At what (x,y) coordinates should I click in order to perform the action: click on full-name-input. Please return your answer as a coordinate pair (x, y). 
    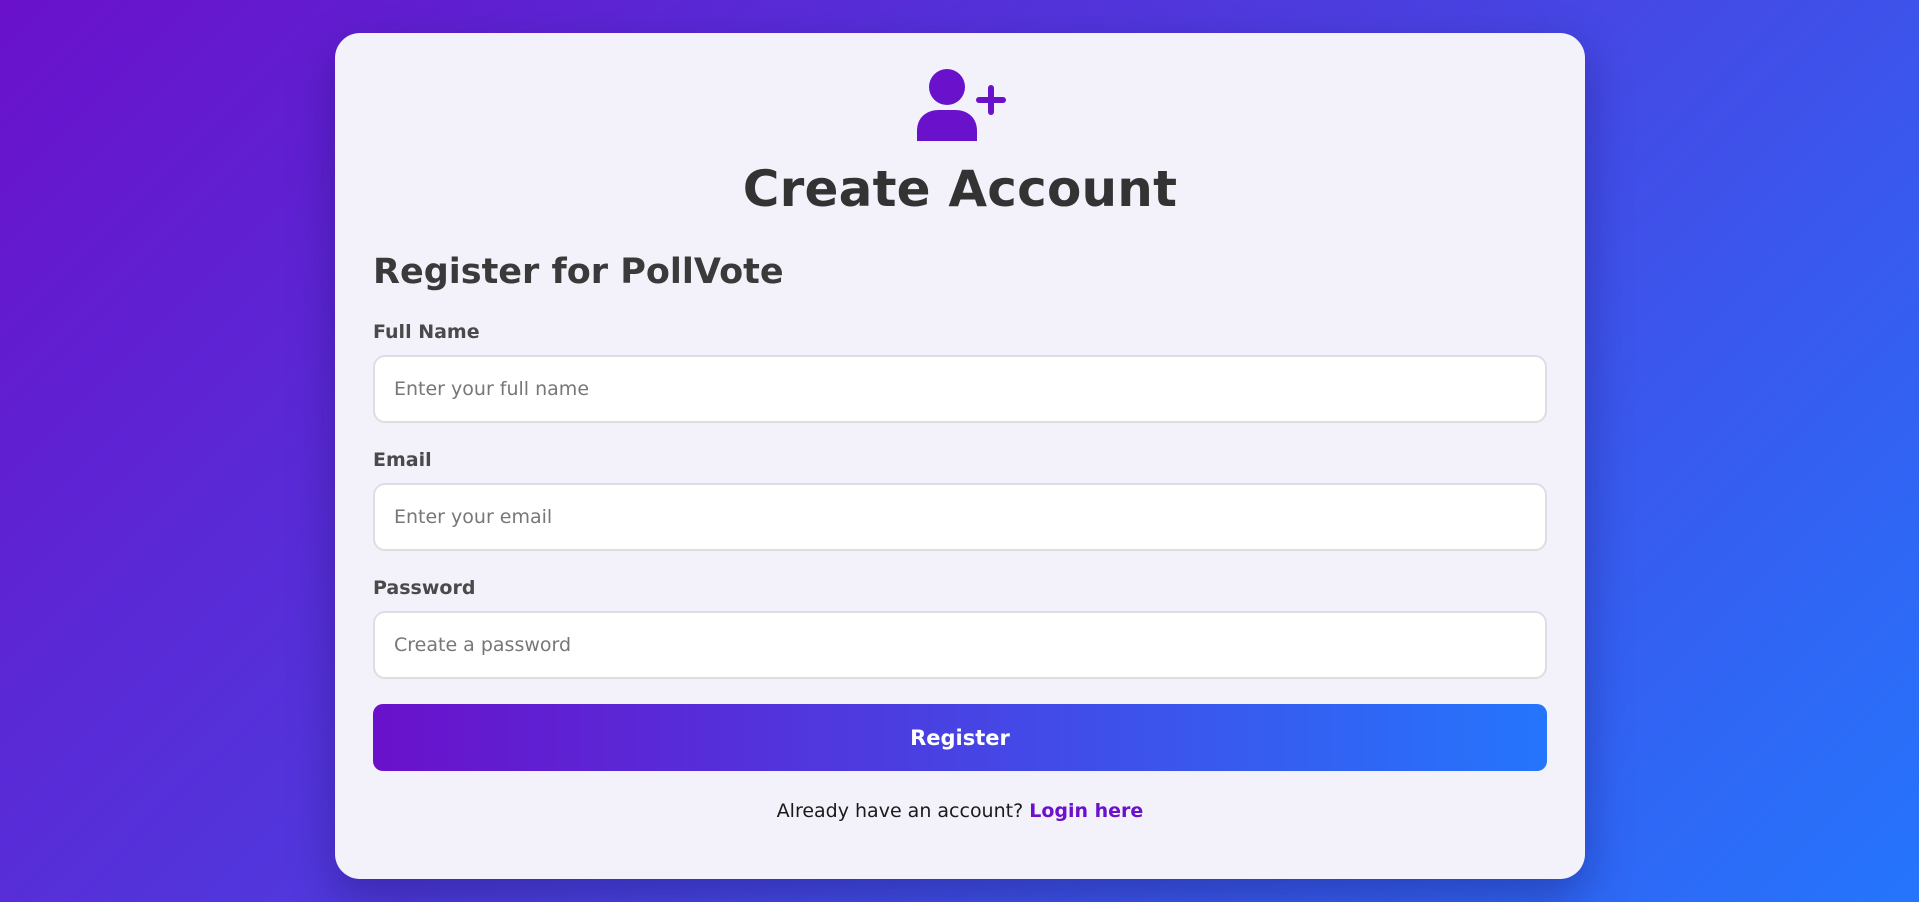
    Looking at the image, I should click on (960, 389).